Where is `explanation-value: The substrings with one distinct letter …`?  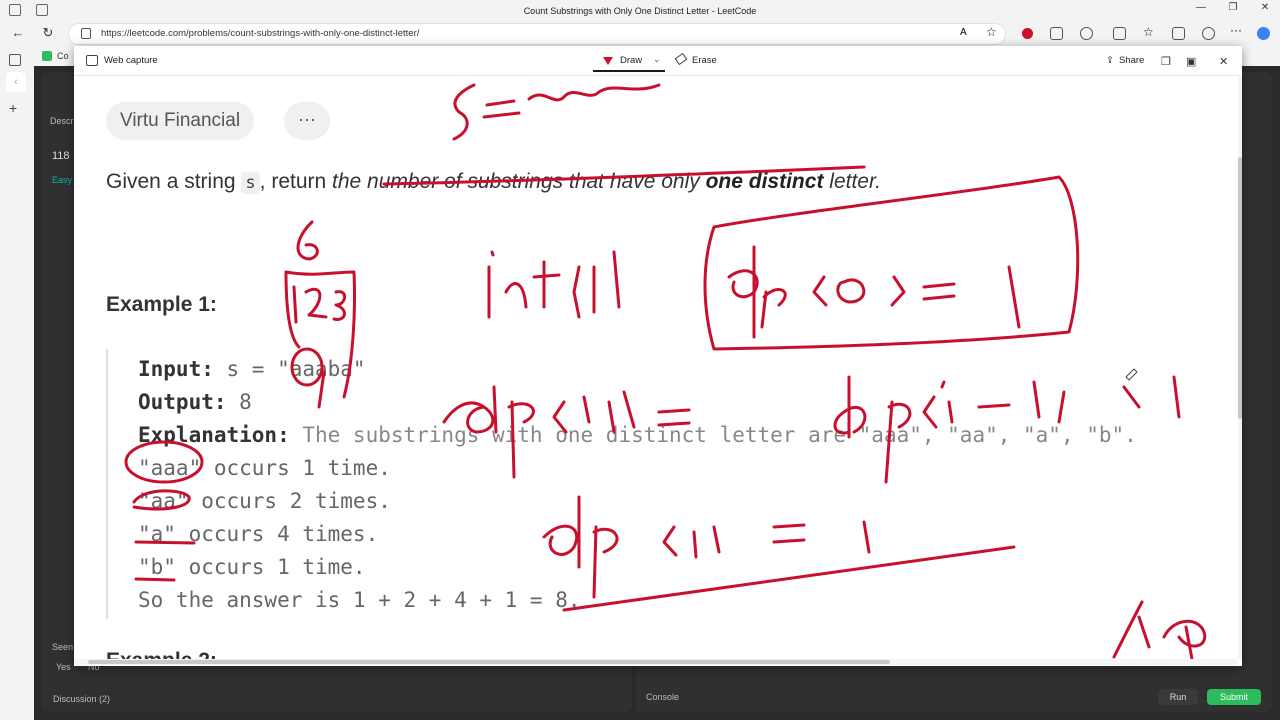 explanation-value: The substrings with one distinct letter … is located at coordinates (713, 435).